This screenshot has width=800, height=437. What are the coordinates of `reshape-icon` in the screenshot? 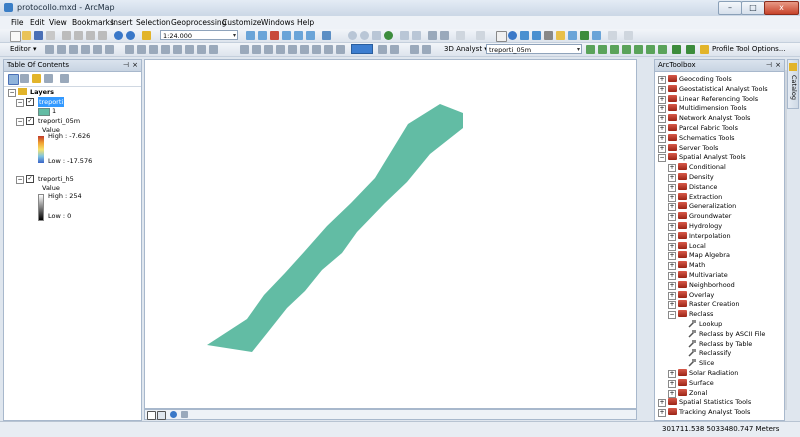 It's located at (141, 49).